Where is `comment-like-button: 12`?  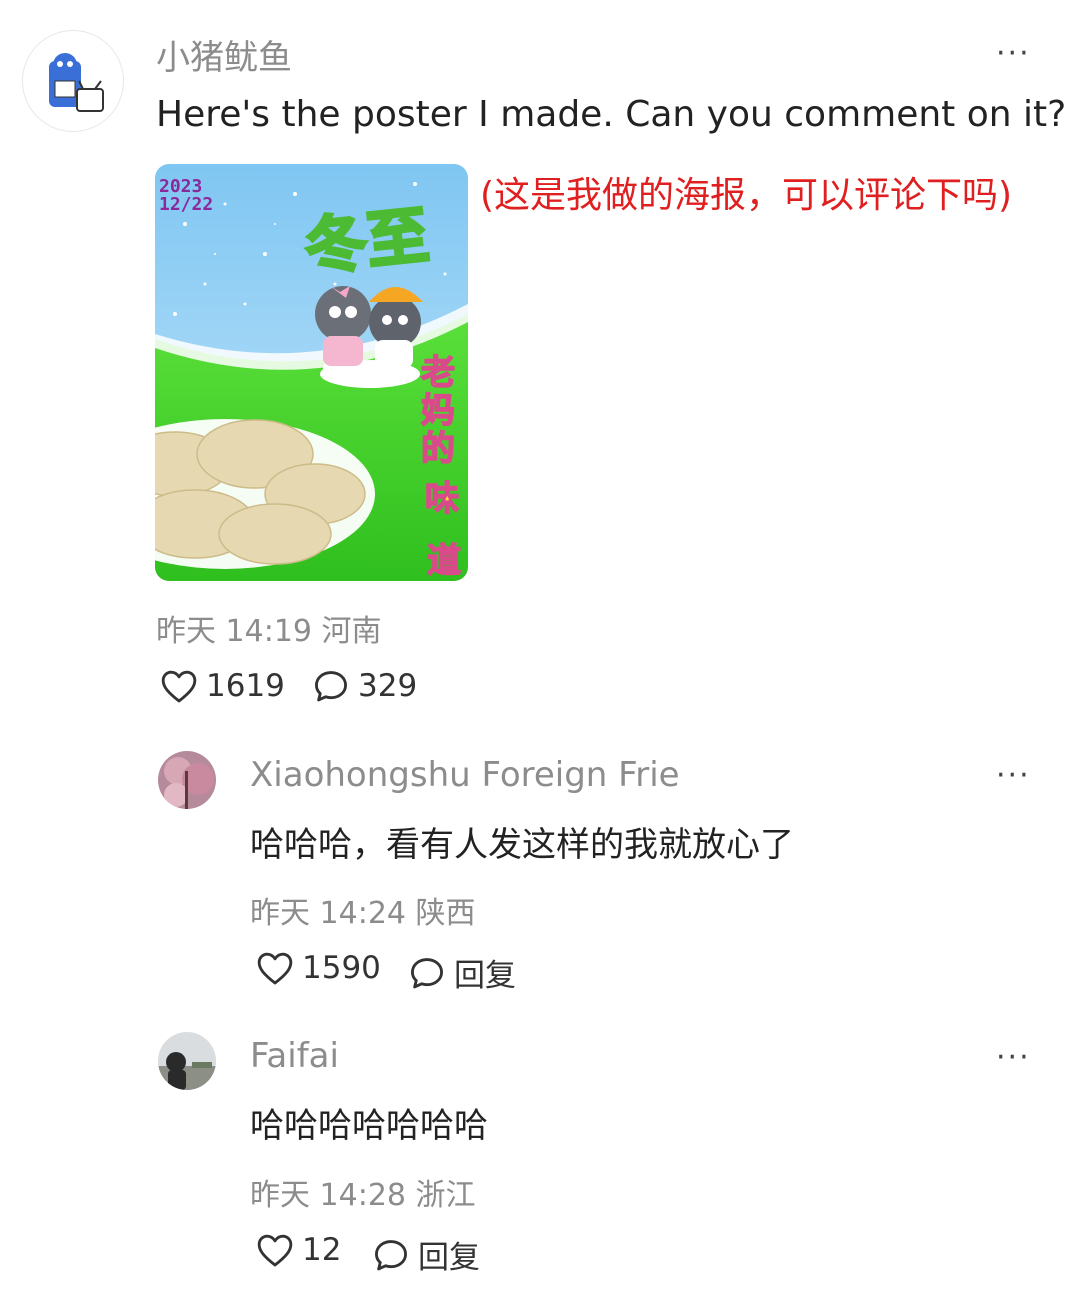
comment-like-button: 12 is located at coordinates (298, 1250).